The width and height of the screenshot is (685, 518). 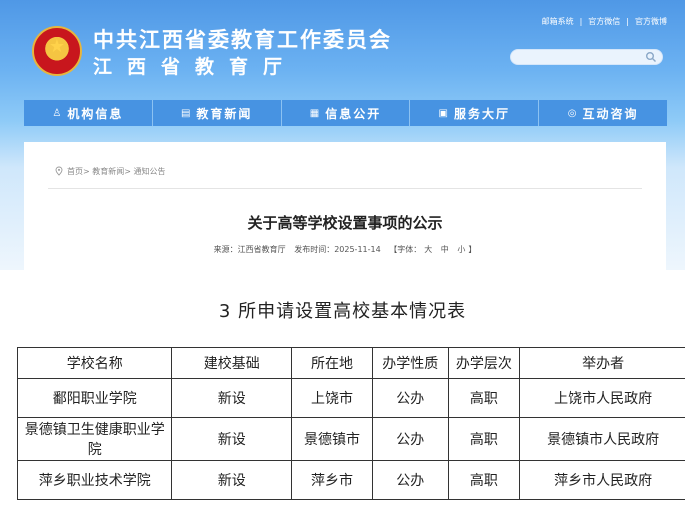 What do you see at coordinates (342, 311) in the screenshot?
I see `table-caption: 3 所申请设置高校基本情况表` at bounding box center [342, 311].